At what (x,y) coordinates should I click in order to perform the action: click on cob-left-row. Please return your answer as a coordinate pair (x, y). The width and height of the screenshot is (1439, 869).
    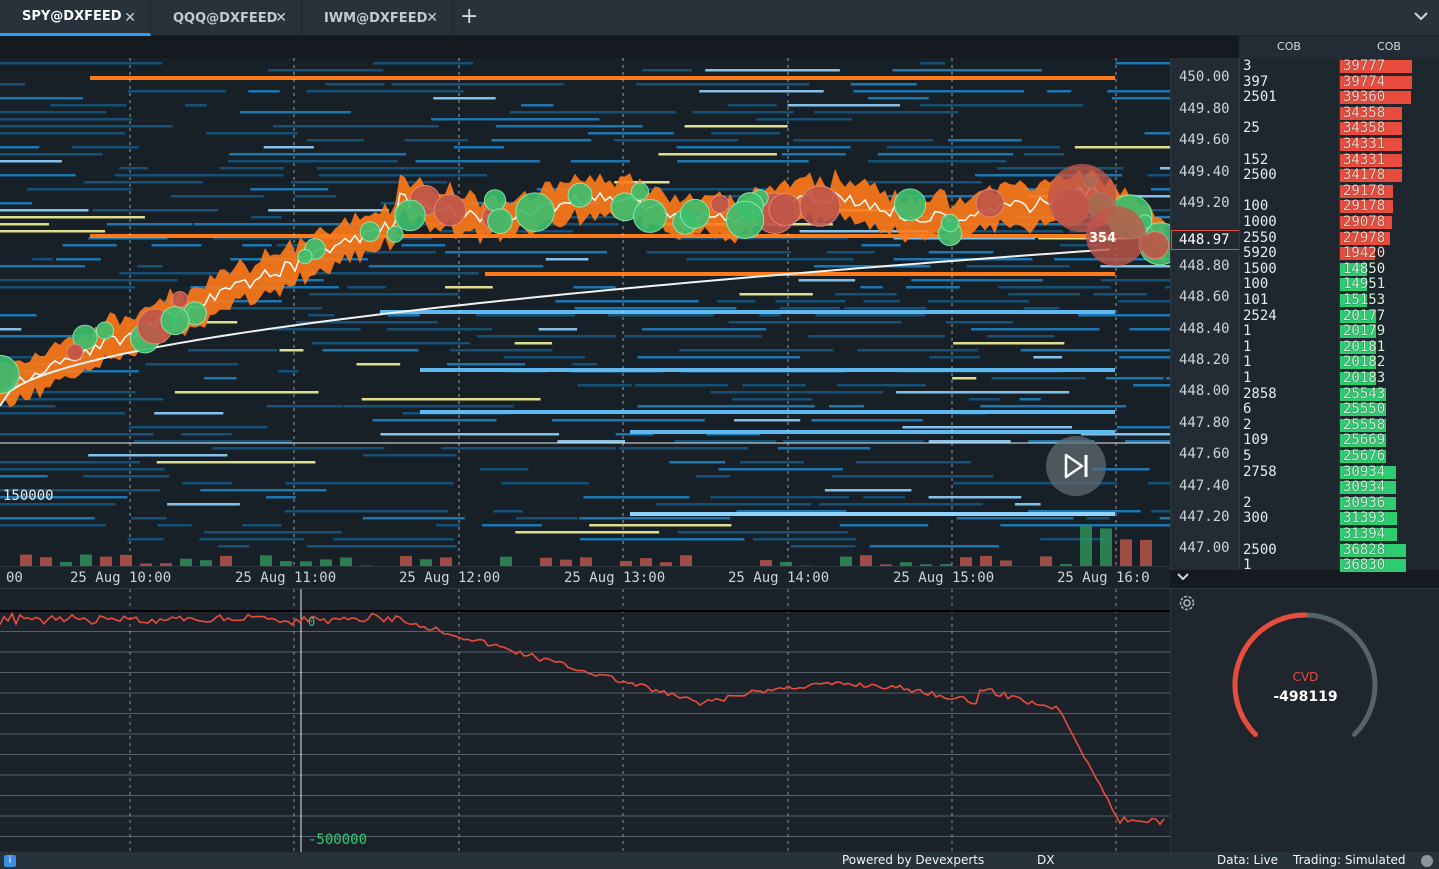
    Looking at the image, I should click on (1290, 113).